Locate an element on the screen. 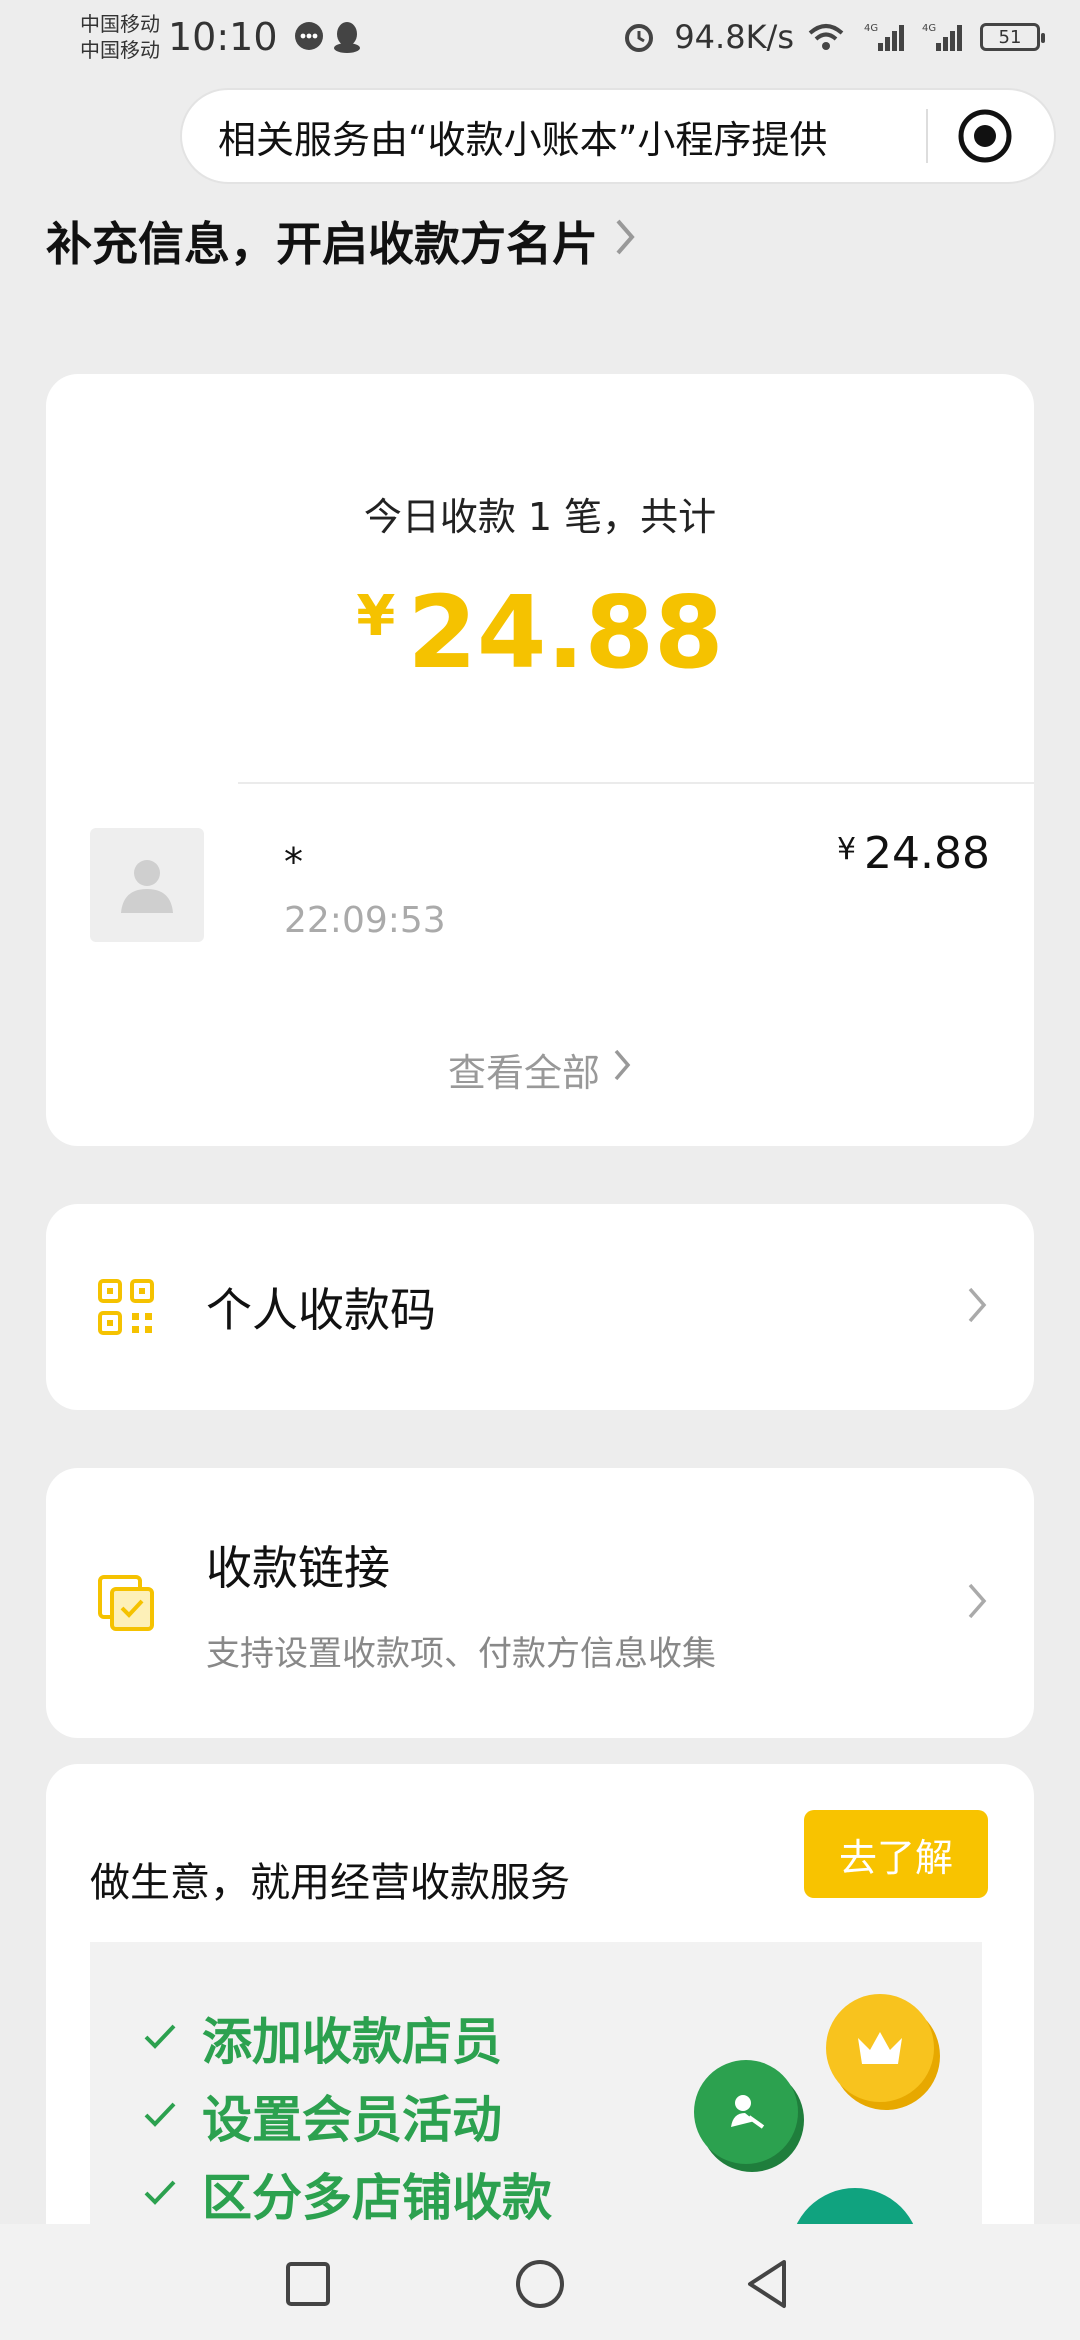 The height and width of the screenshot is (2340, 1080). transaction-amount-value: 24.88 is located at coordinates (927, 853).